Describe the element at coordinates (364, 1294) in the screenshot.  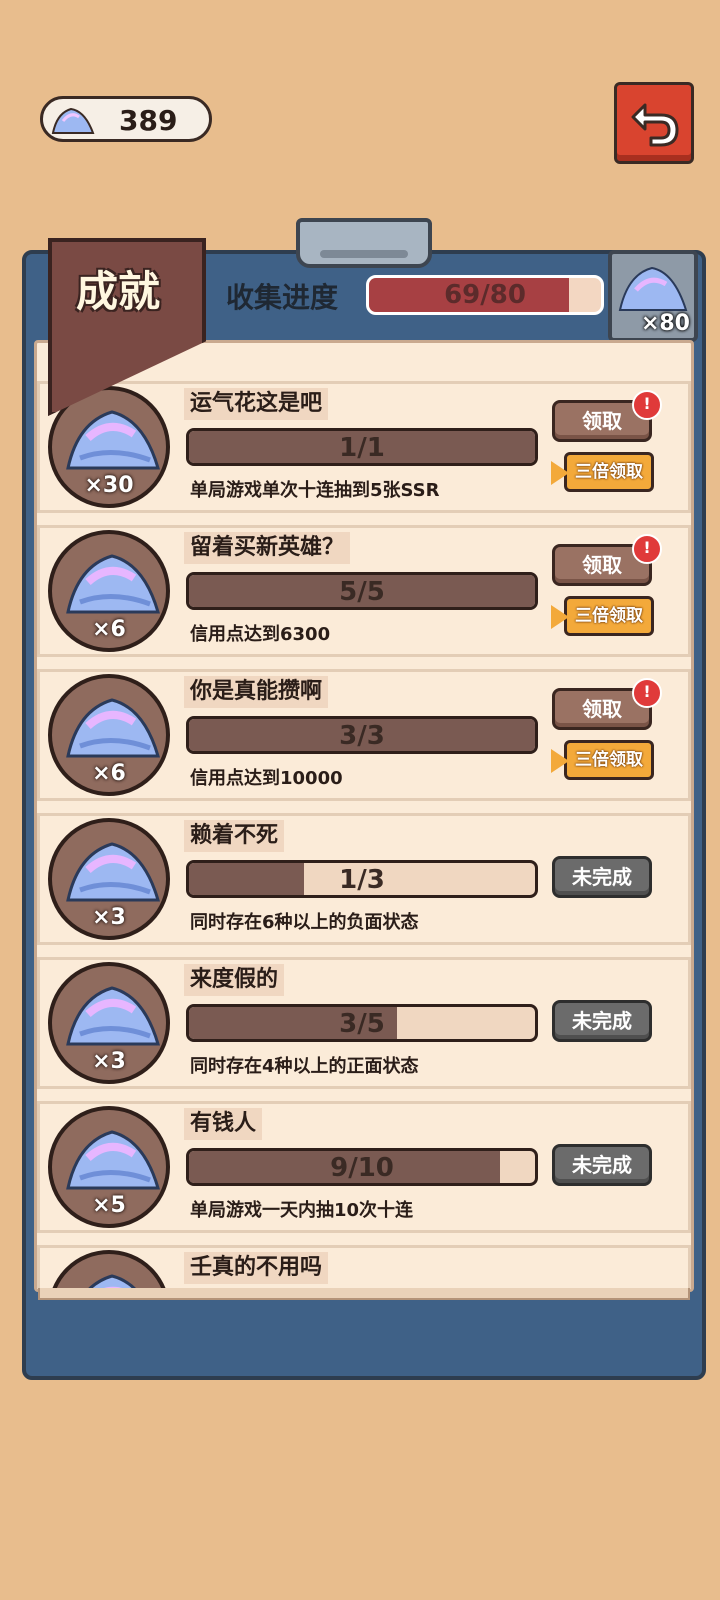
I see `paper-edge` at that location.